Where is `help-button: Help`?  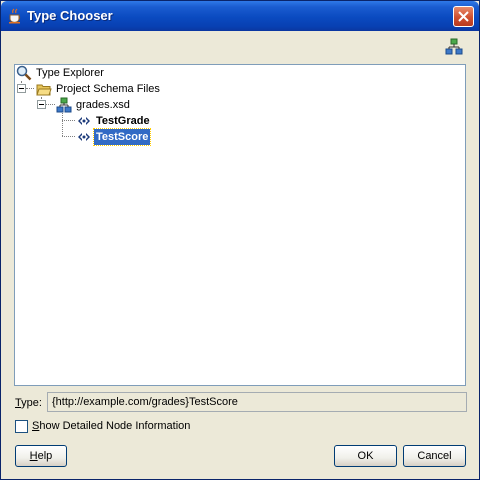 help-button: Help is located at coordinates (41, 456).